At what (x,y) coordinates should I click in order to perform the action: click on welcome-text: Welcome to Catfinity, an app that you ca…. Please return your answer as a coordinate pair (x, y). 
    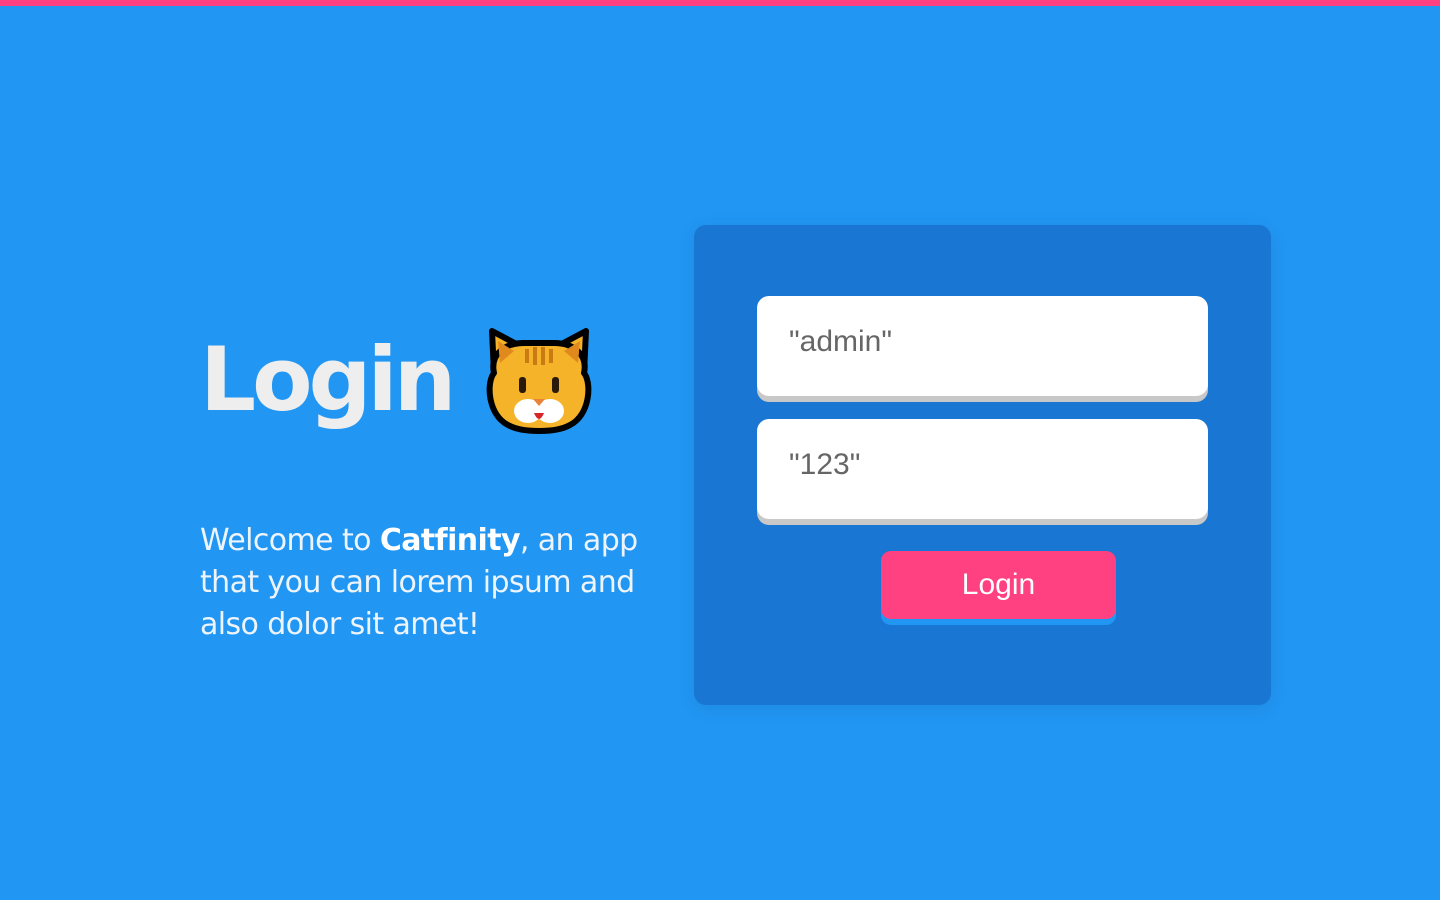
    Looking at the image, I should click on (420, 583).